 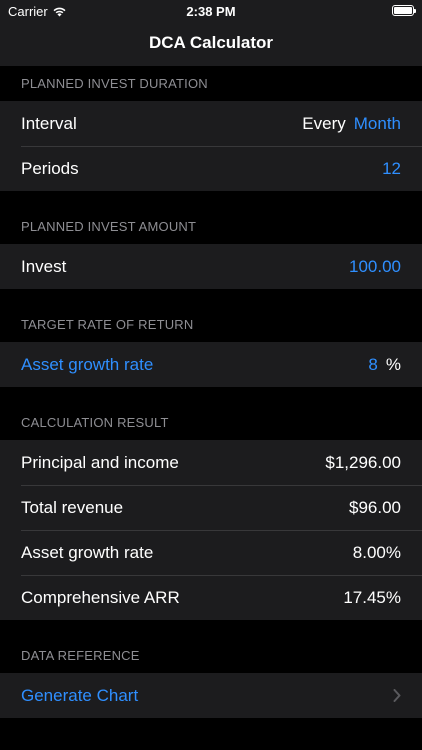 I want to click on status-bar: Carrier 2:38 PM, so click(x=211, y=11).